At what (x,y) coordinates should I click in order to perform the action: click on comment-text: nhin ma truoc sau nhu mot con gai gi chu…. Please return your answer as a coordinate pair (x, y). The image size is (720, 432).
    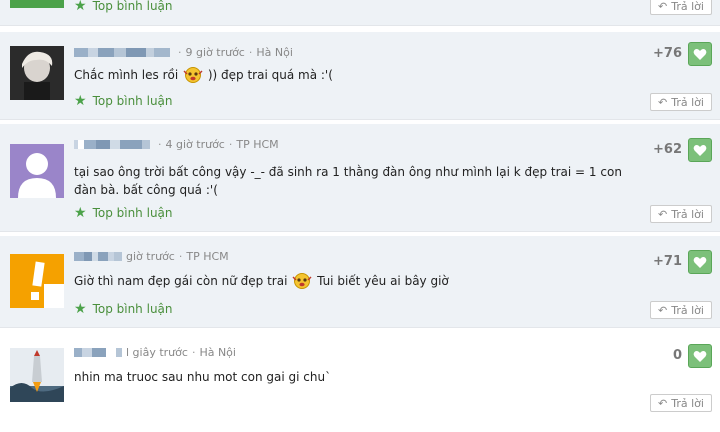
    Looking at the image, I should click on (203, 377).